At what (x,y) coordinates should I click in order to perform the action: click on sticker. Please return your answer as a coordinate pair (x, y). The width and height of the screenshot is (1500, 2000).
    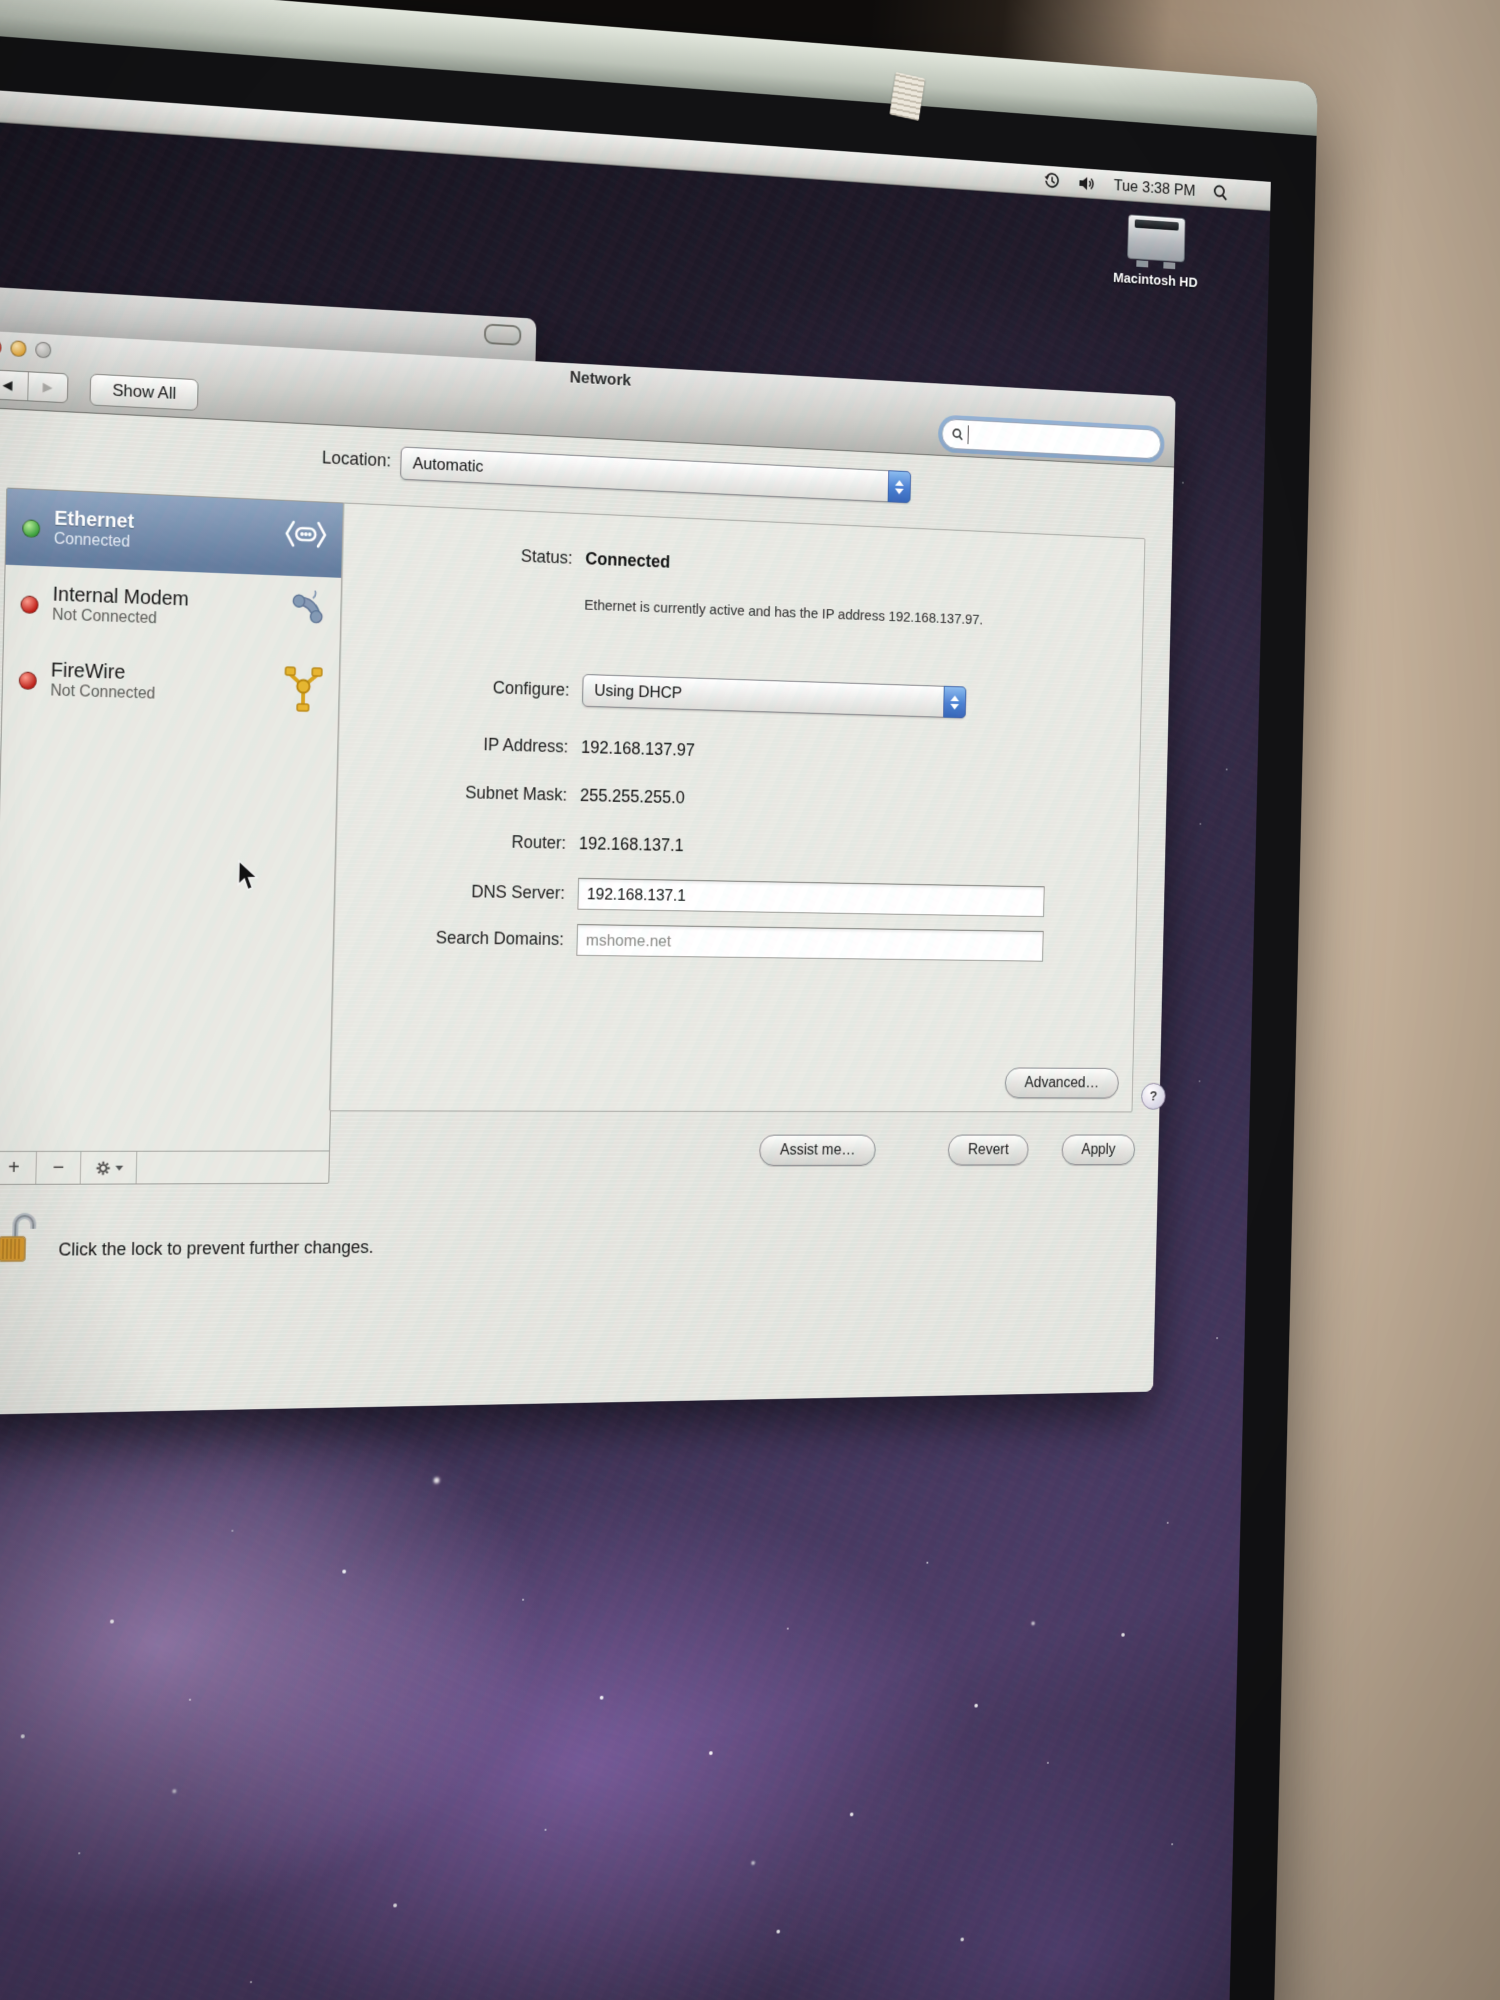
    Looking at the image, I should click on (907, 96).